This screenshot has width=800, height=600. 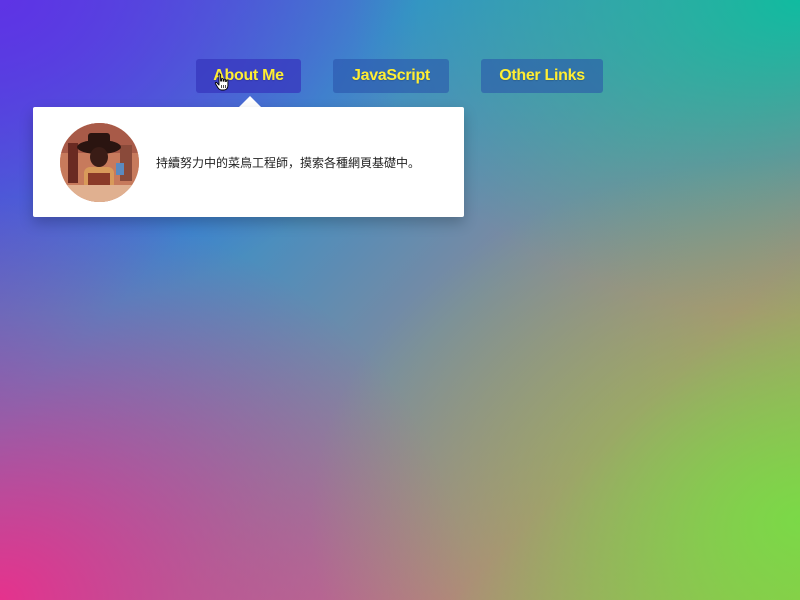 I want to click on avatar, so click(x=99, y=162).